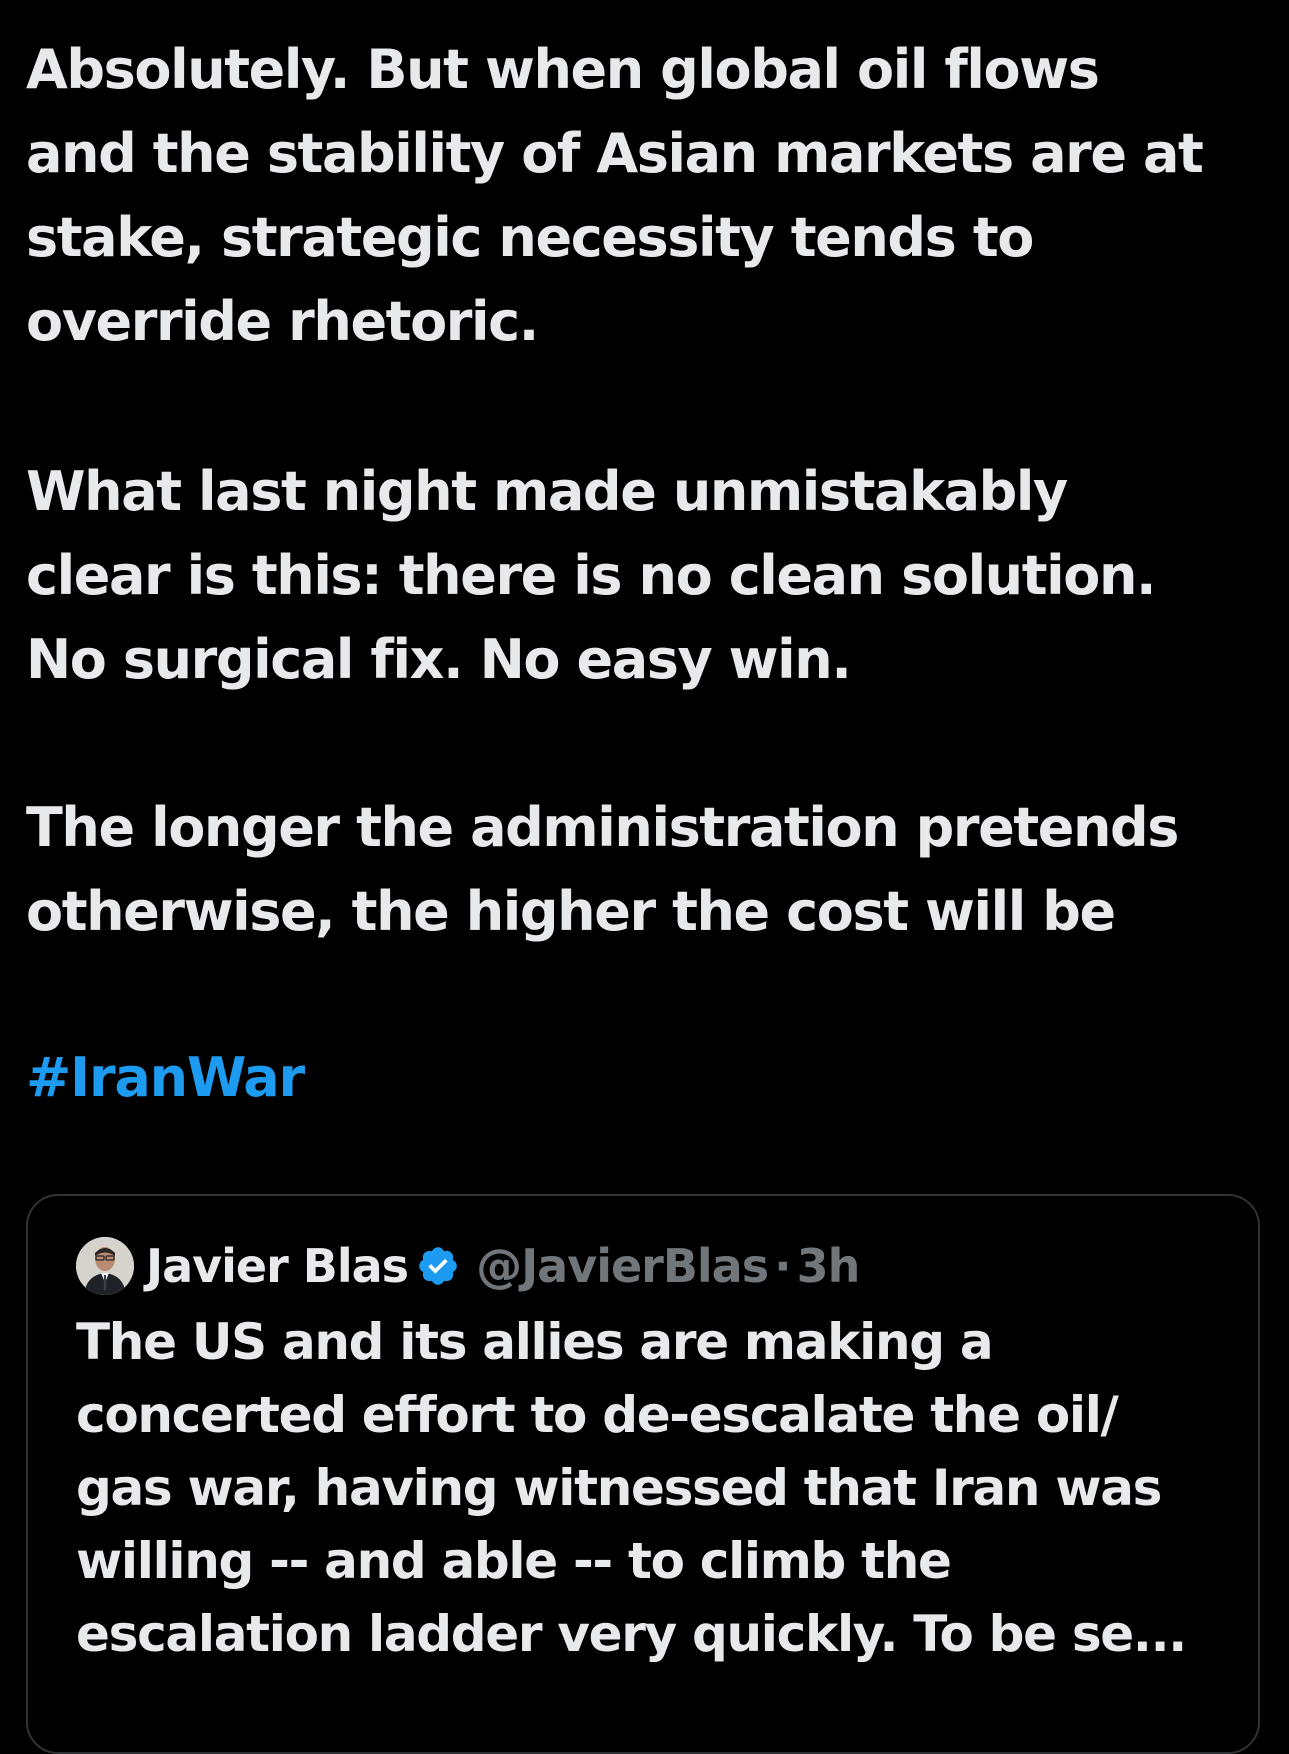 The width and height of the screenshot is (1289, 1754). What do you see at coordinates (829, 1266) in the screenshot?
I see `timestamp: 3h` at bounding box center [829, 1266].